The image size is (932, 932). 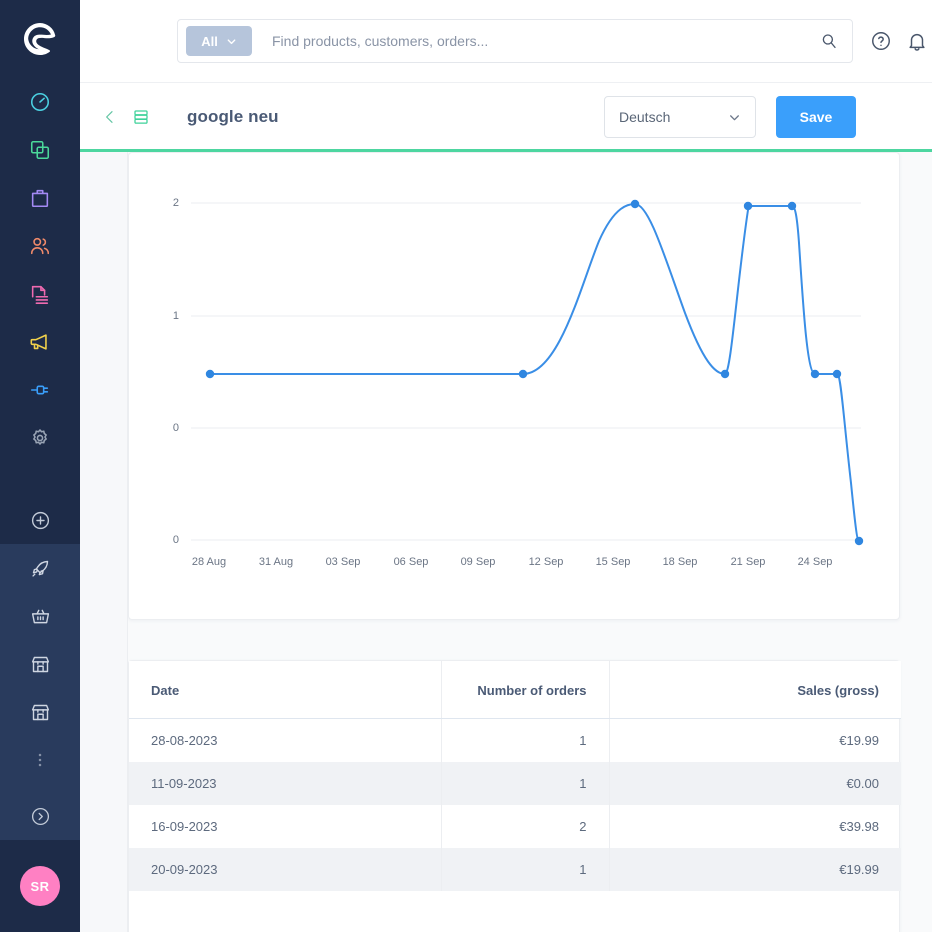 What do you see at coordinates (184, 826) in the screenshot?
I see `cell-date: 16-09-2023` at bounding box center [184, 826].